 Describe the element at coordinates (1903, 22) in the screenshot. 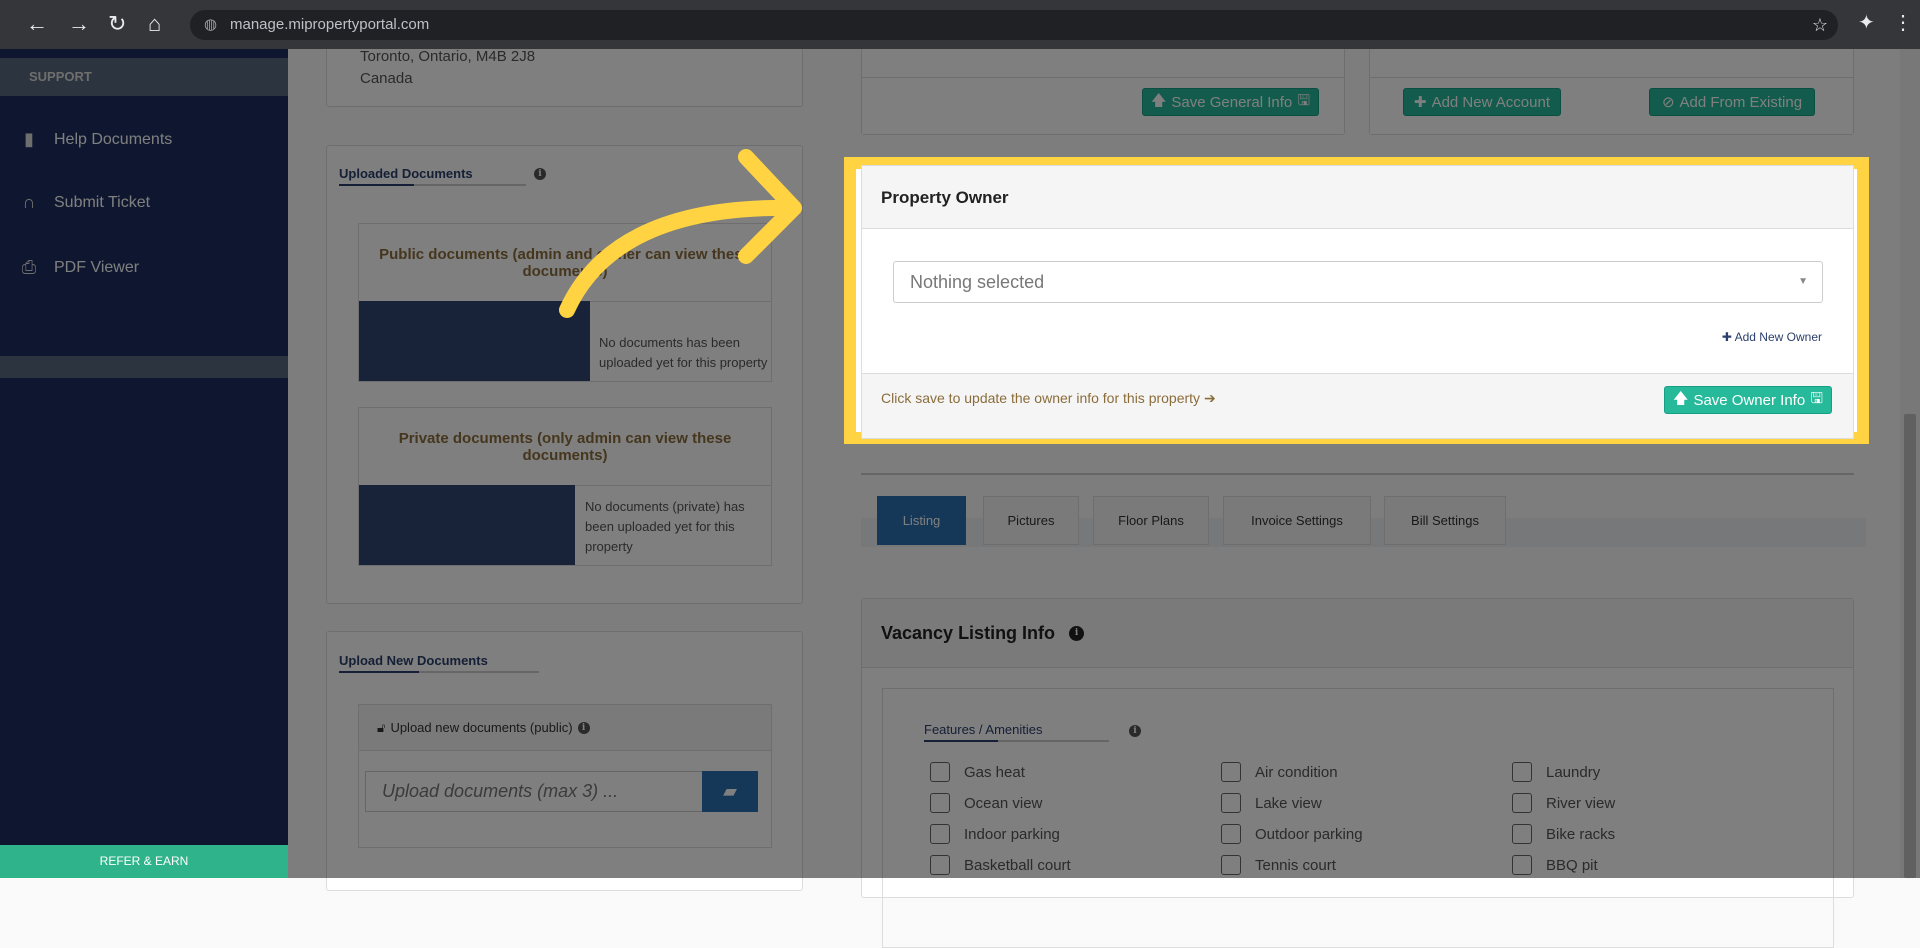

I see `menu-icon: ⋮` at that location.